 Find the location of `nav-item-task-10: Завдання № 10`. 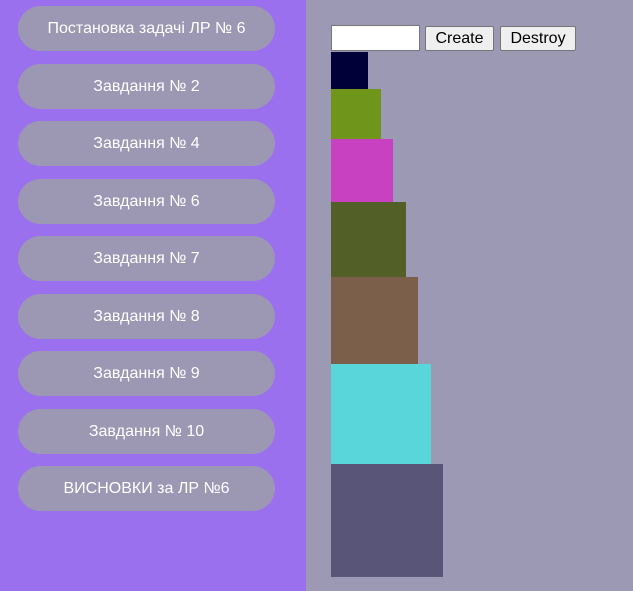

nav-item-task-10: Завдання № 10 is located at coordinates (146, 431).